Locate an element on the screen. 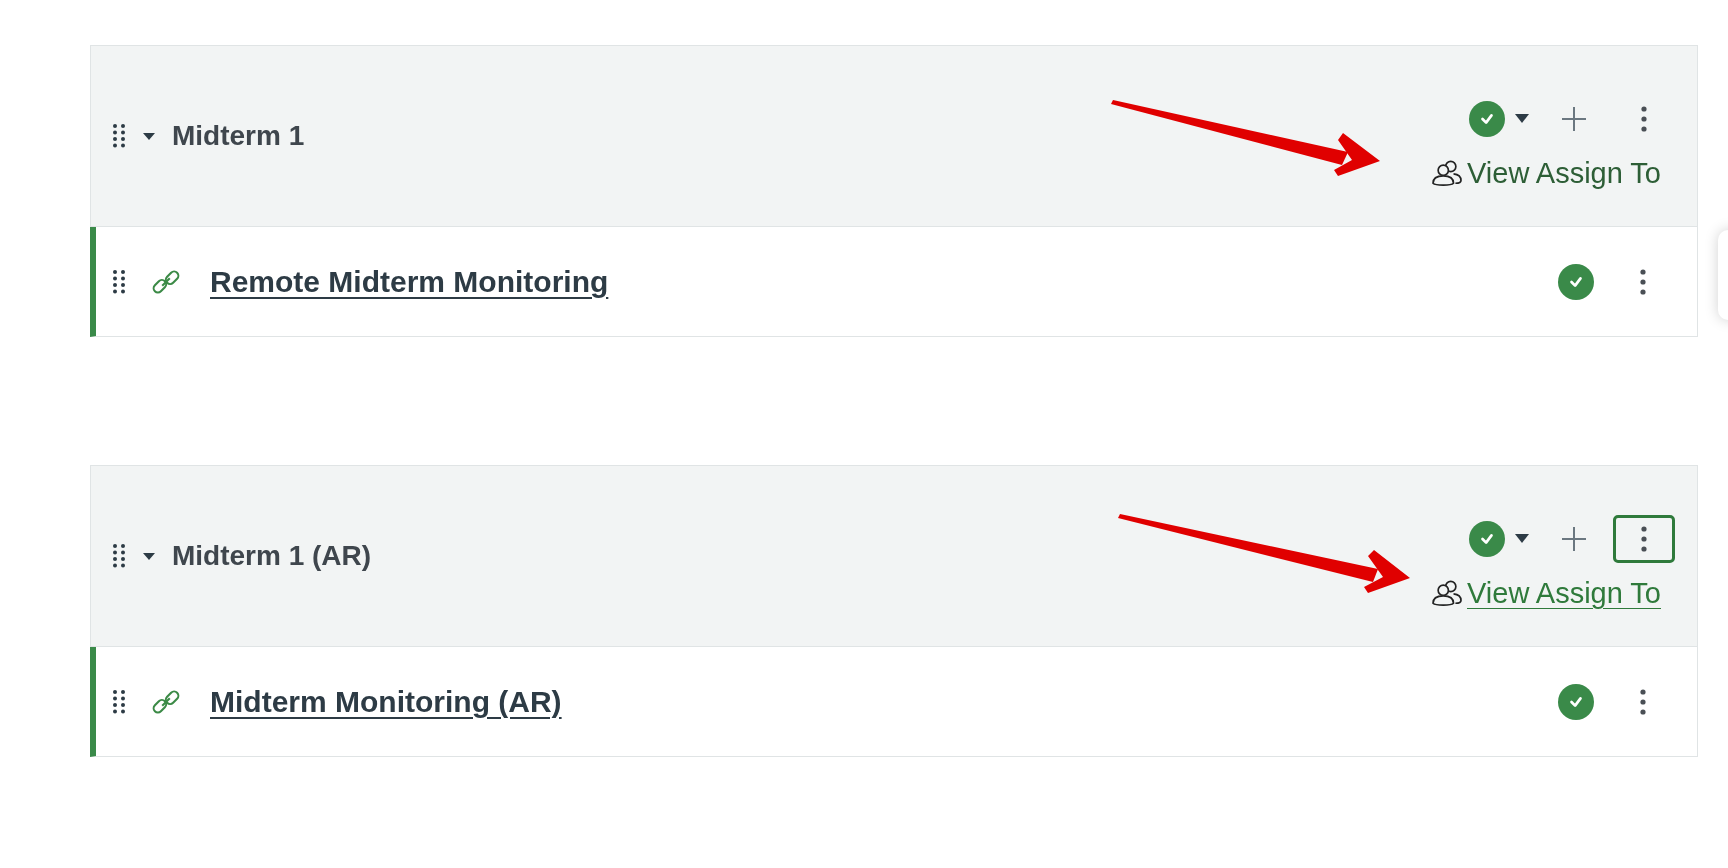 This screenshot has height=868, width=1728. item-title-link: Midterm Monitoring (AR) is located at coordinates (386, 701).